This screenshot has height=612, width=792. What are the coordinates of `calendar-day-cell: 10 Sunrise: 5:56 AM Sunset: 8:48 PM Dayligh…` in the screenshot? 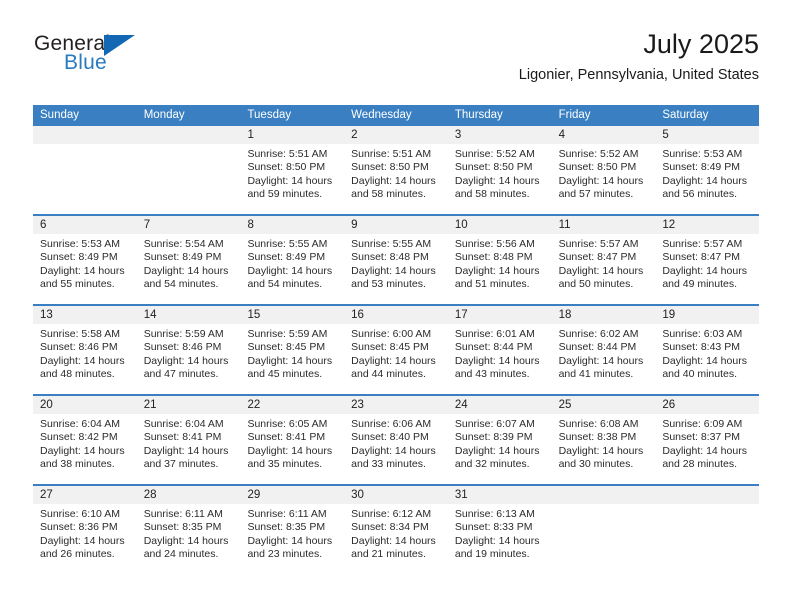 It's located at (499, 260).